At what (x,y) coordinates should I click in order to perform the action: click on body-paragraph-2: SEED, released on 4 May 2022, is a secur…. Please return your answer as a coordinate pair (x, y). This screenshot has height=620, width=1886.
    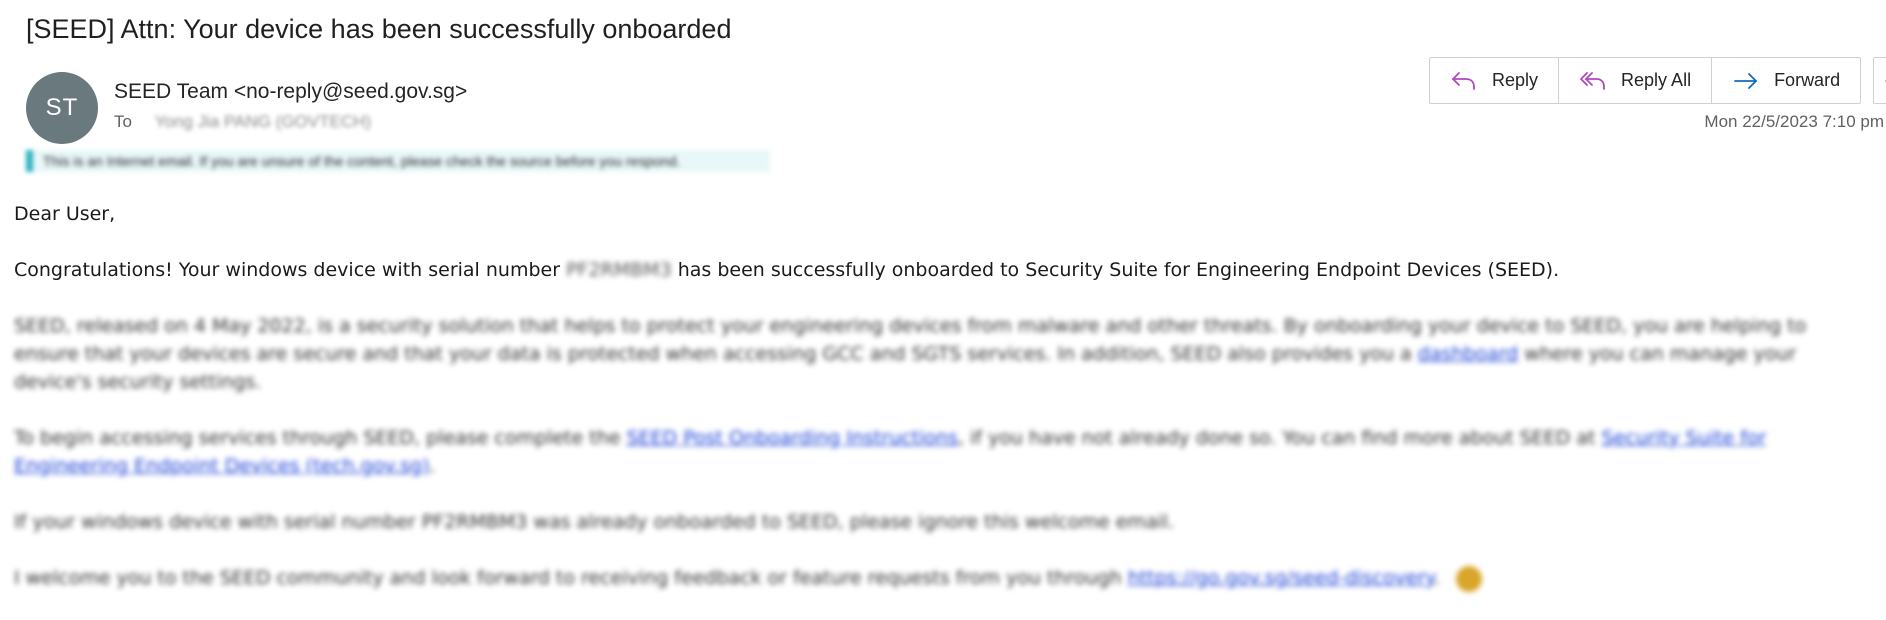
    Looking at the image, I should click on (939, 354).